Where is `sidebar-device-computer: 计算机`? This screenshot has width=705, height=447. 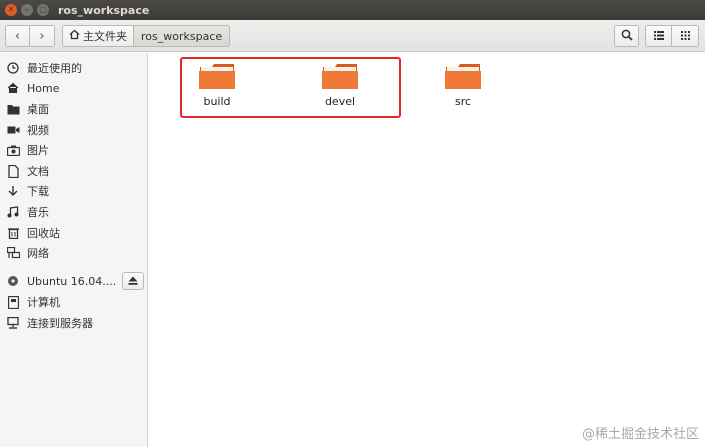
sidebar-device-computer: 计算机 is located at coordinates (73, 302).